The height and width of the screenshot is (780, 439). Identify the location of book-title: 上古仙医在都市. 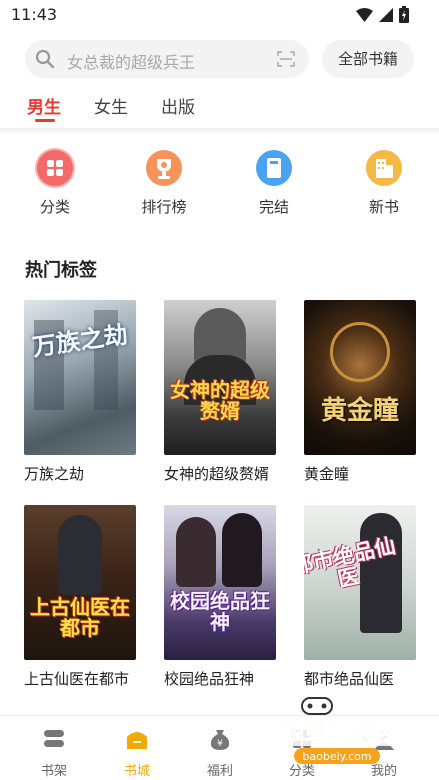
(77, 679).